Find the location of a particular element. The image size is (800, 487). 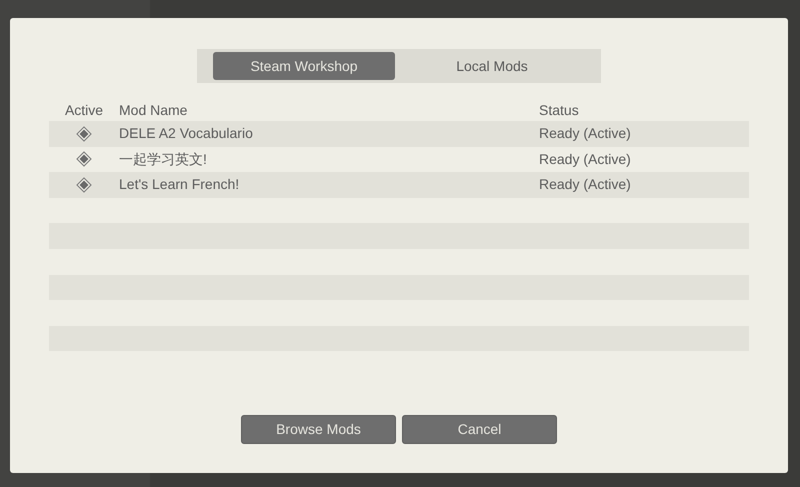

column-header: Mod Name is located at coordinates (153, 110).